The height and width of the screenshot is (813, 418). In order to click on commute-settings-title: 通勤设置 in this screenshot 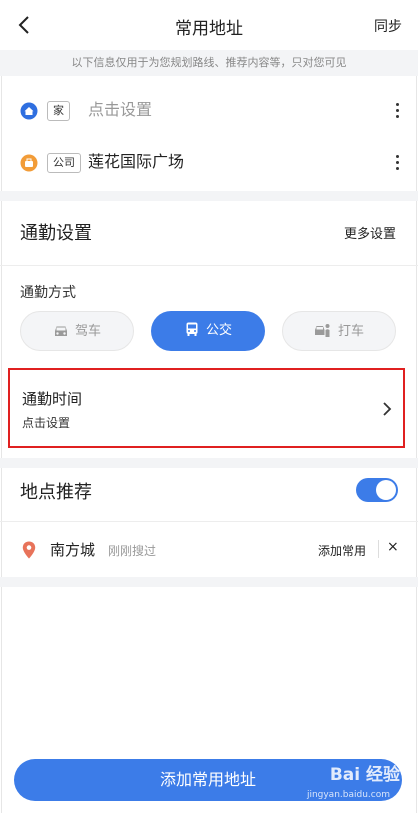, I will do `click(56, 233)`.